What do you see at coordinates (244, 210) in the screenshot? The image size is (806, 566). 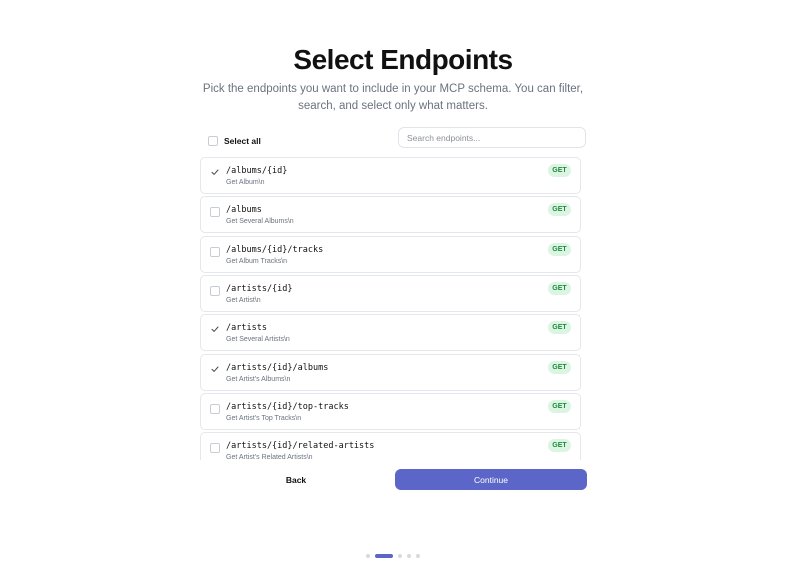 I see `endpoint-path: /albums` at bounding box center [244, 210].